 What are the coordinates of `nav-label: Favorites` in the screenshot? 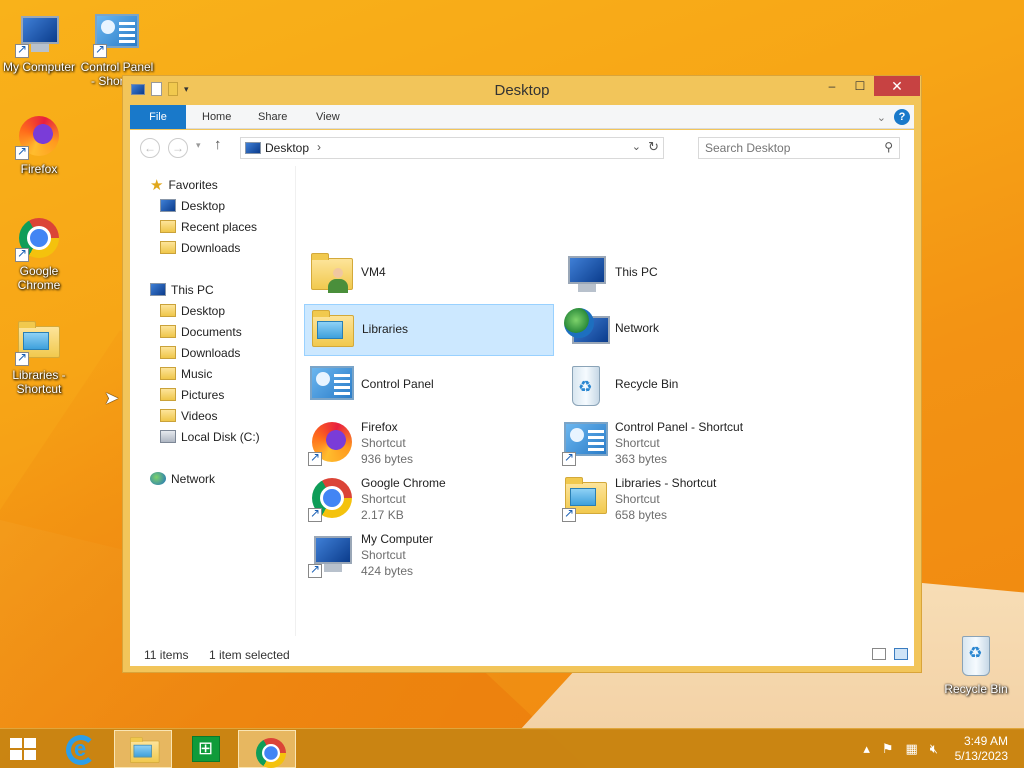 It's located at (193, 185).